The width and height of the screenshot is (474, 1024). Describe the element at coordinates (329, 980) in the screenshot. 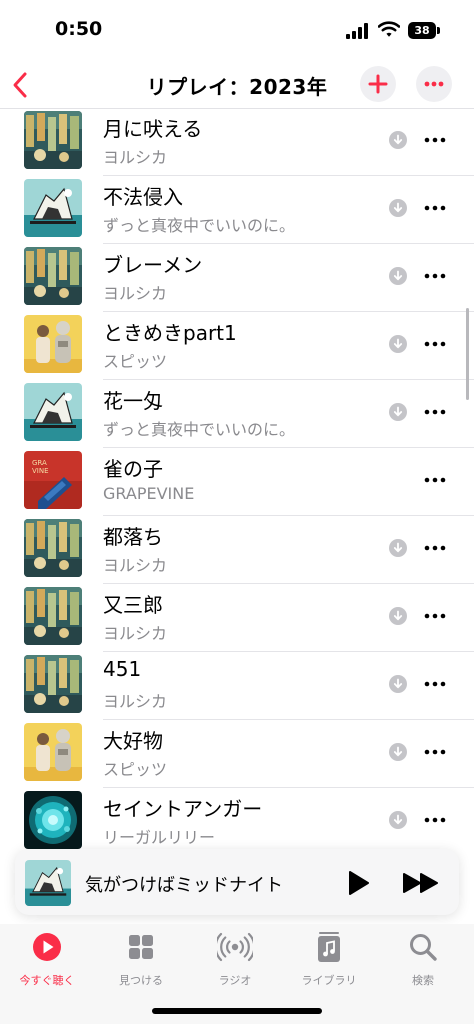

I see `tab-label: ライブラリ` at that location.